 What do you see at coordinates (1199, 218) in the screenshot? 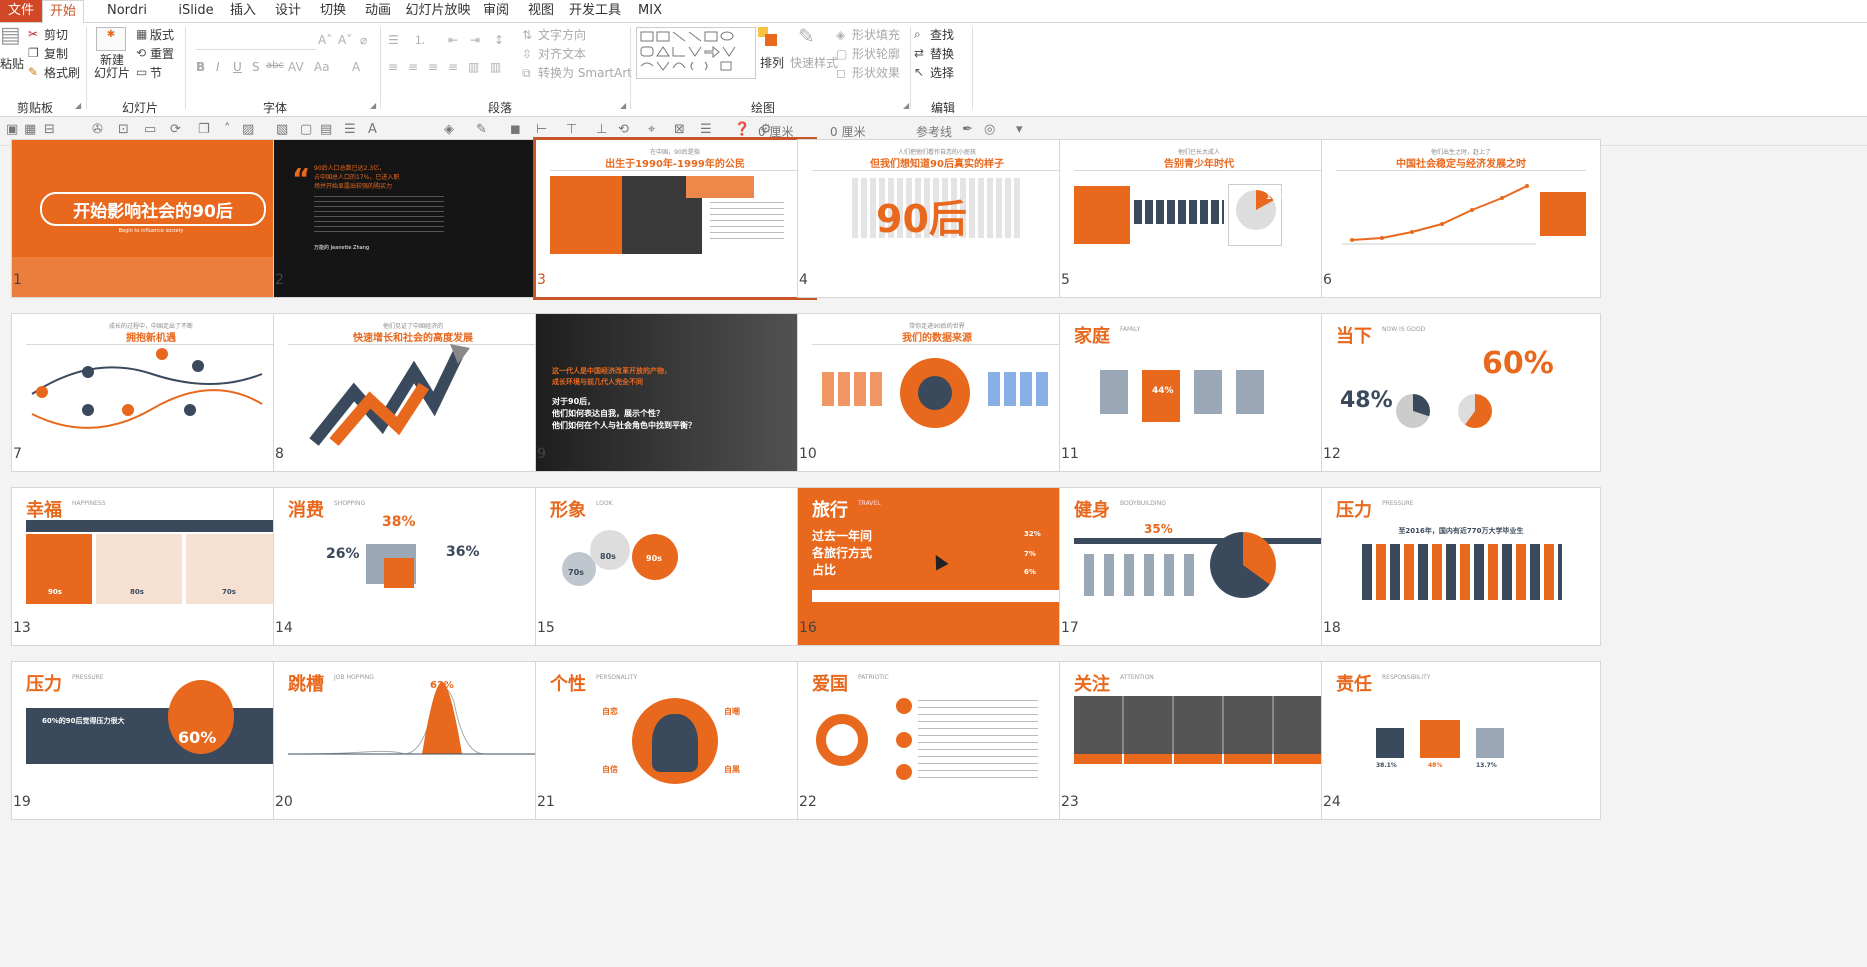
I see `slide-thumbnail: 他们已长大成人 告别青少年时代 17%` at bounding box center [1199, 218].